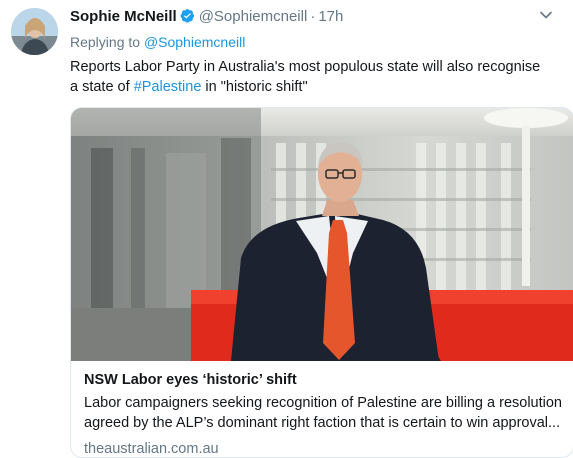 The height and width of the screenshot is (458, 573). Describe the element at coordinates (187, 17) in the screenshot. I see `verified-badge-icon` at that location.